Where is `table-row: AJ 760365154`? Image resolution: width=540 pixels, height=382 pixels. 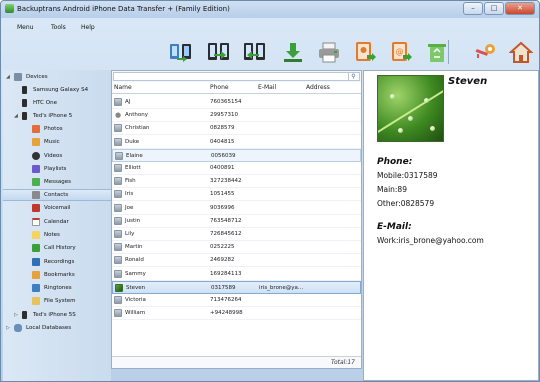 table-row: AJ 760365154 is located at coordinates (236, 102).